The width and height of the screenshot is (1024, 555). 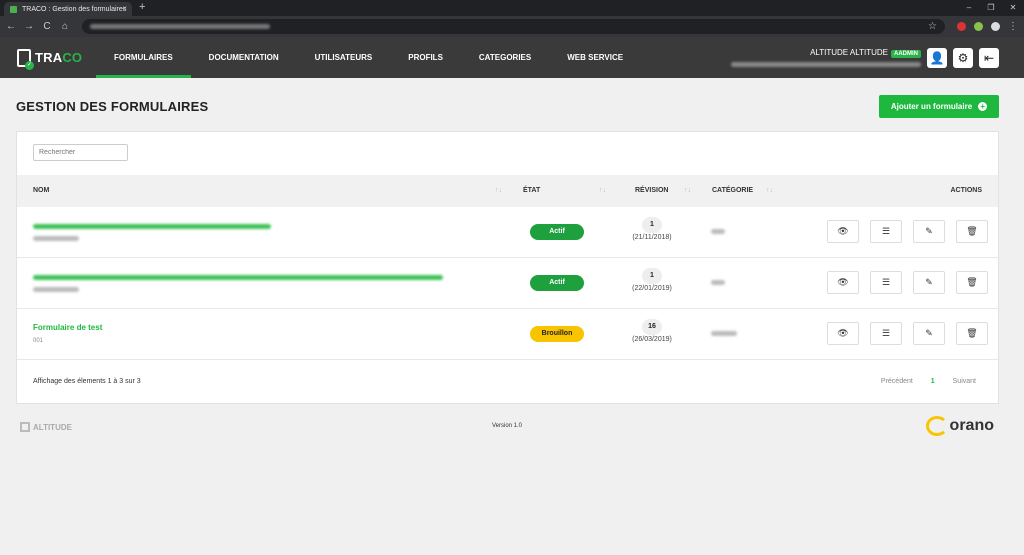 I want to click on add-form-label: Ajouter un formulaire, so click(x=931, y=106).